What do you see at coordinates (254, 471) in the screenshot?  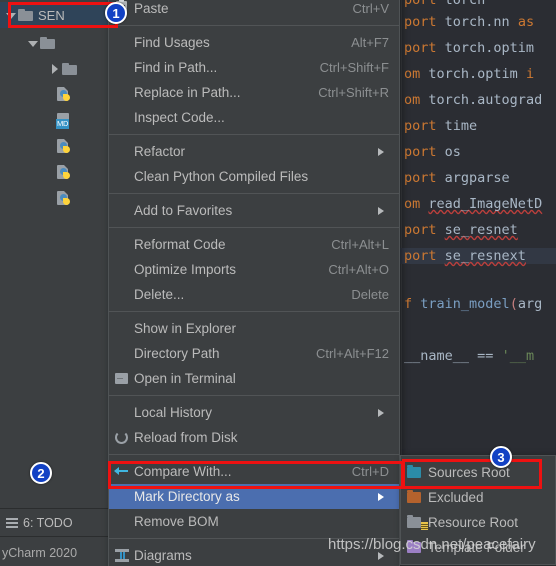 I see `menu-item-compare-with: Compare With... Ctrl+D` at bounding box center [254, 471].